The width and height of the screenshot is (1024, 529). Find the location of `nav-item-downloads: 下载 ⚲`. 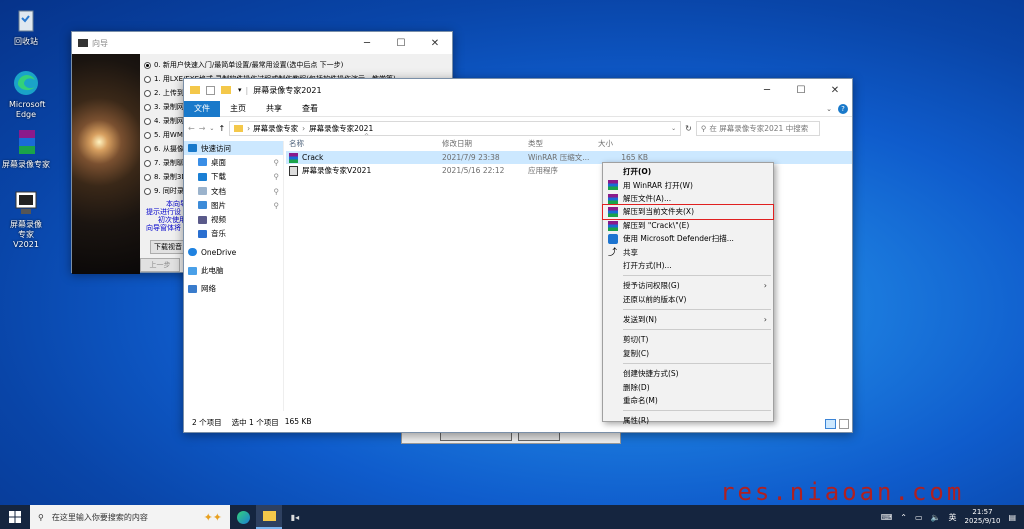

nav-item-downloads: 下载 ⚲ is located at coordinates (233, 177).